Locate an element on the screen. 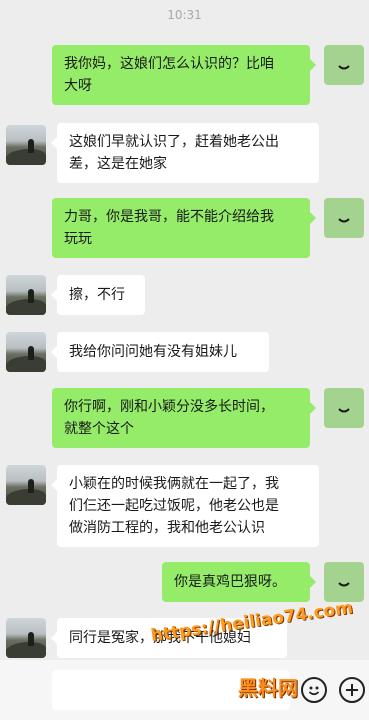 The image size is (369, 720). timestamp: 10:31 is located at coordinates (184, 15).